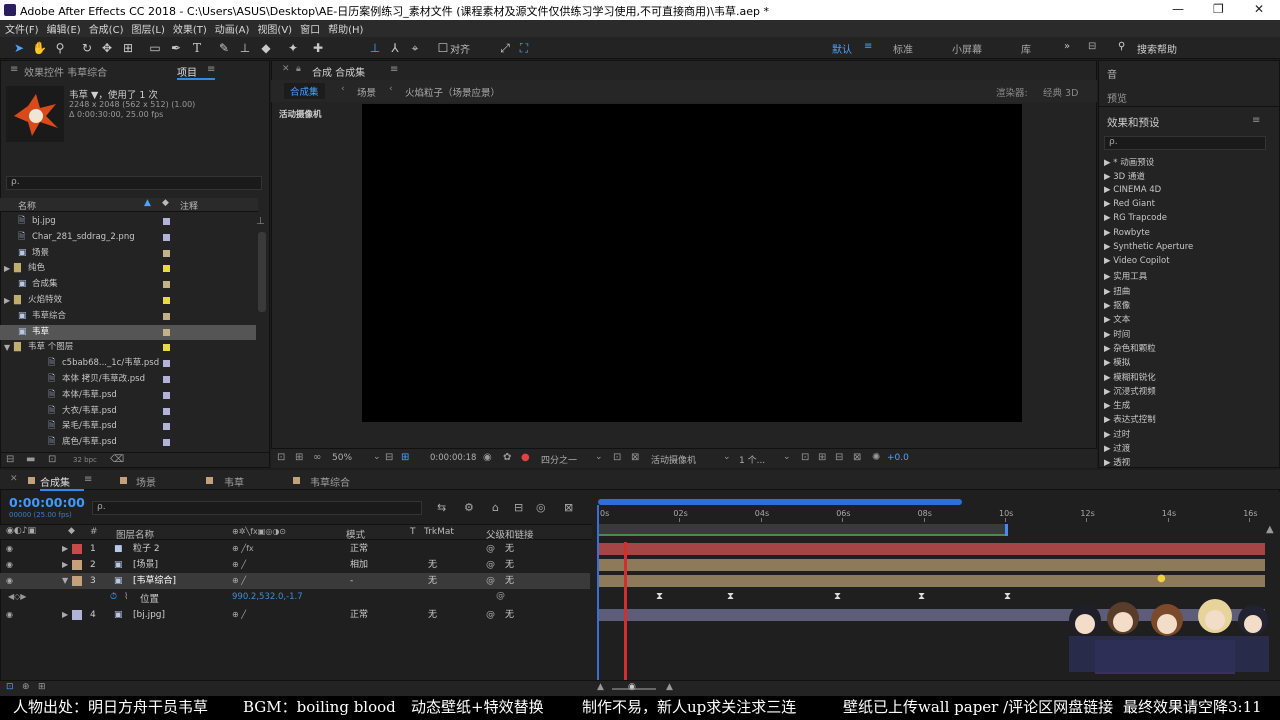 The height and width of the screenshot is (720, 1280). What do you see at coordinates (232, 28) in the screenshot?
I see `menu-animation: 动画(A)` at bounding box center [232, 28].